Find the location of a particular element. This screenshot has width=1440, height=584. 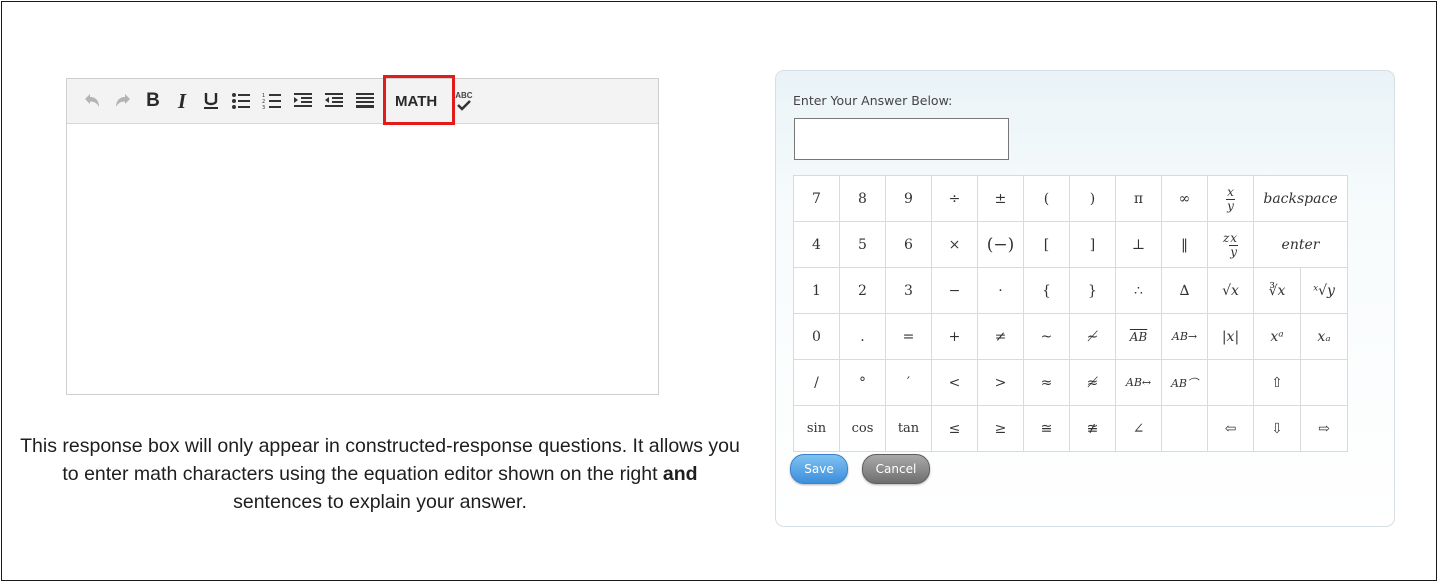

key-3: 3 is located at coordinates (908, 290).